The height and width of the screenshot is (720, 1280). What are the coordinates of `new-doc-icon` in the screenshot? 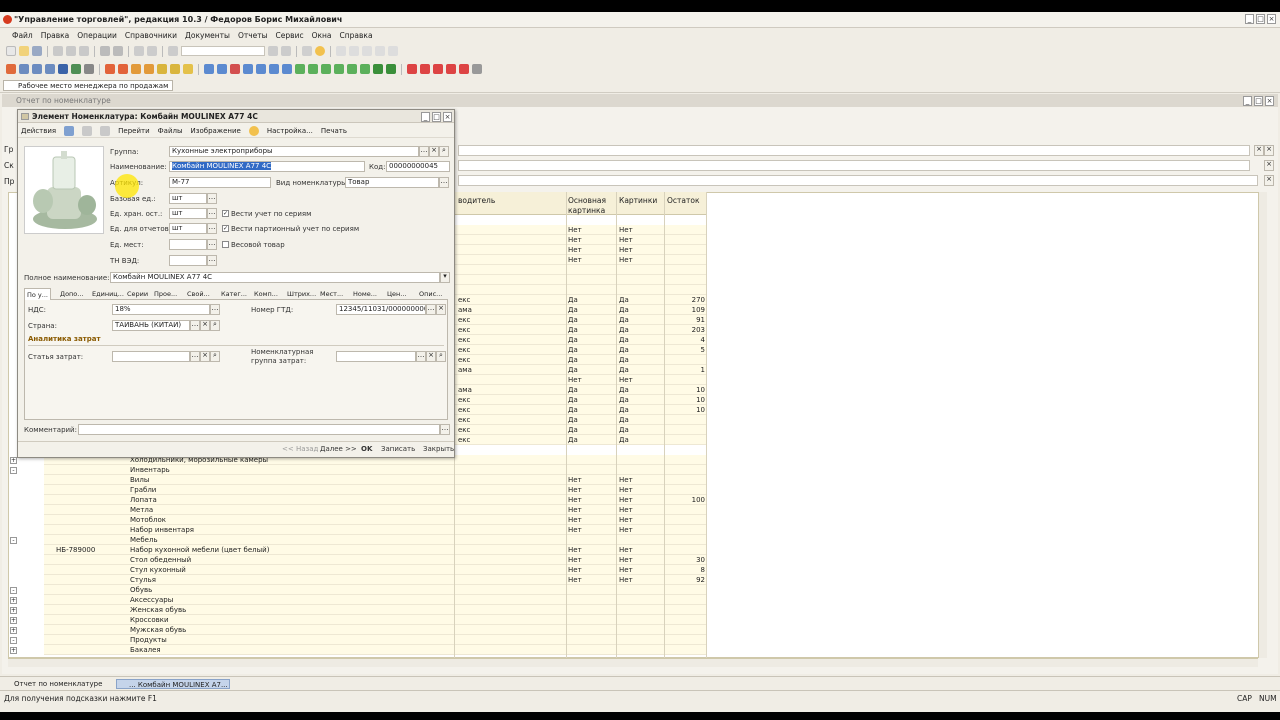 It's located at (11, 51).